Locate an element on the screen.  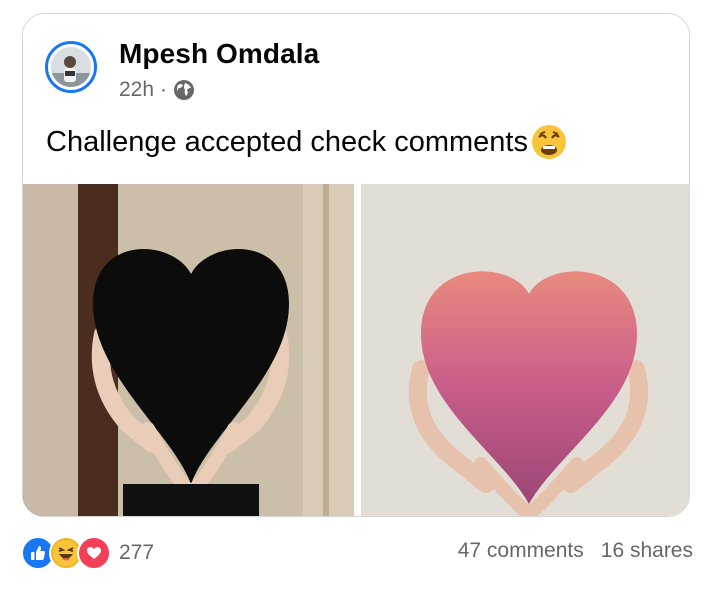
reactions-summary: 277 is located at coordinates (87, 553).